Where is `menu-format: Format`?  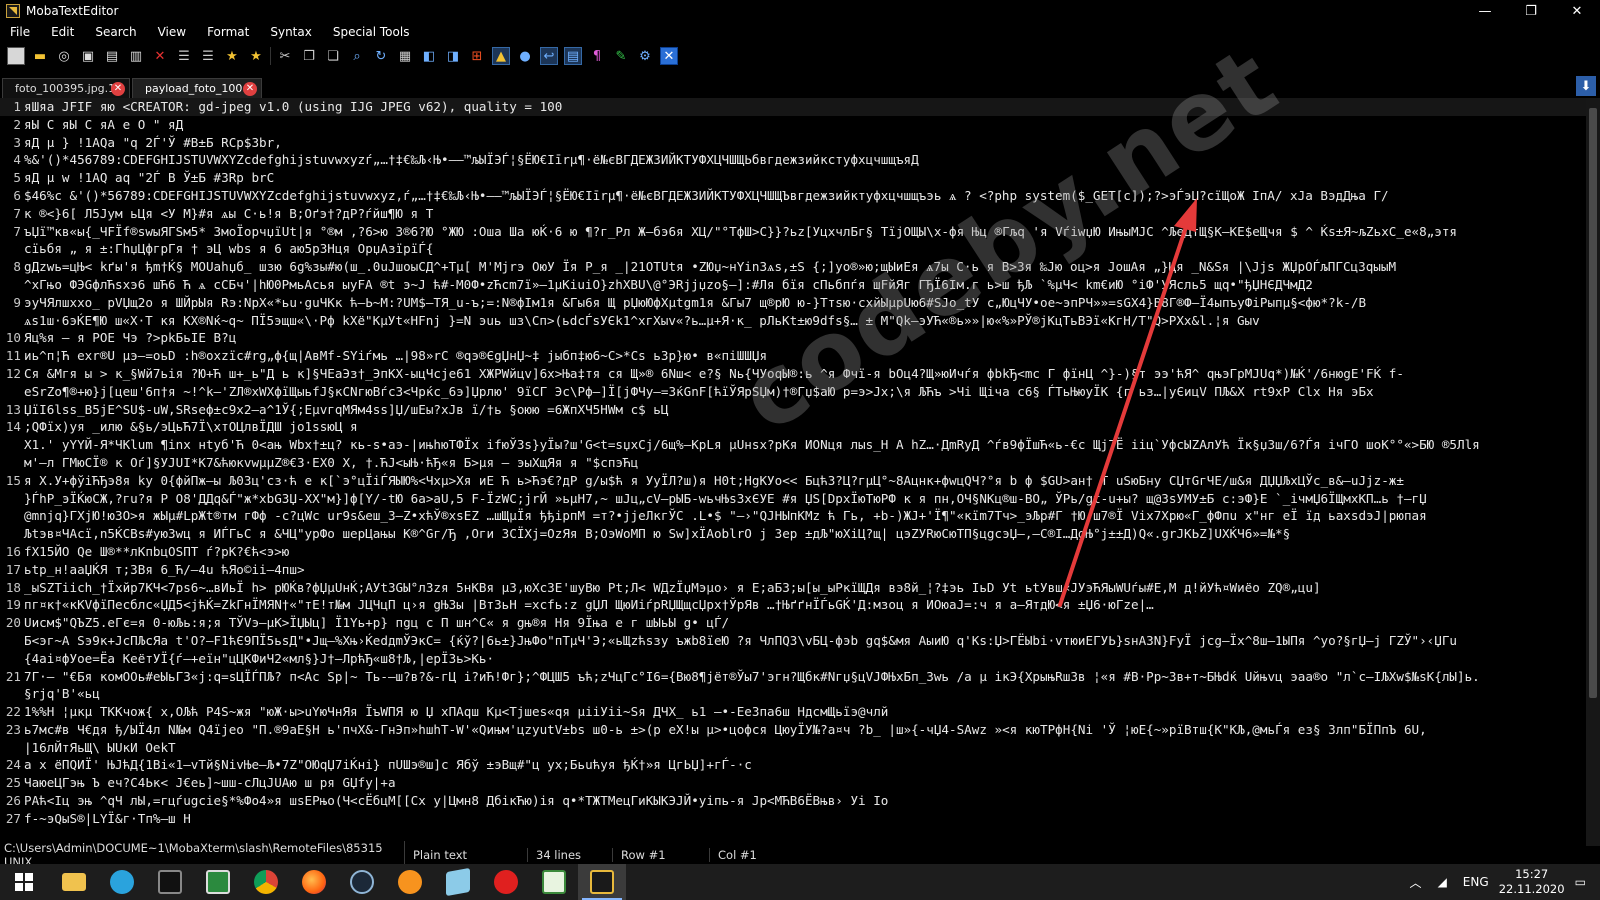
menu-format: Format is located at coordinates (228, 32).